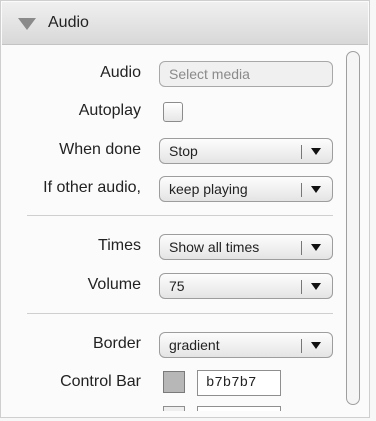  What do you see at coordinates (120, 72) in the screenshot?
I see `audio-label: Audio` at bounding box center [120, 72].